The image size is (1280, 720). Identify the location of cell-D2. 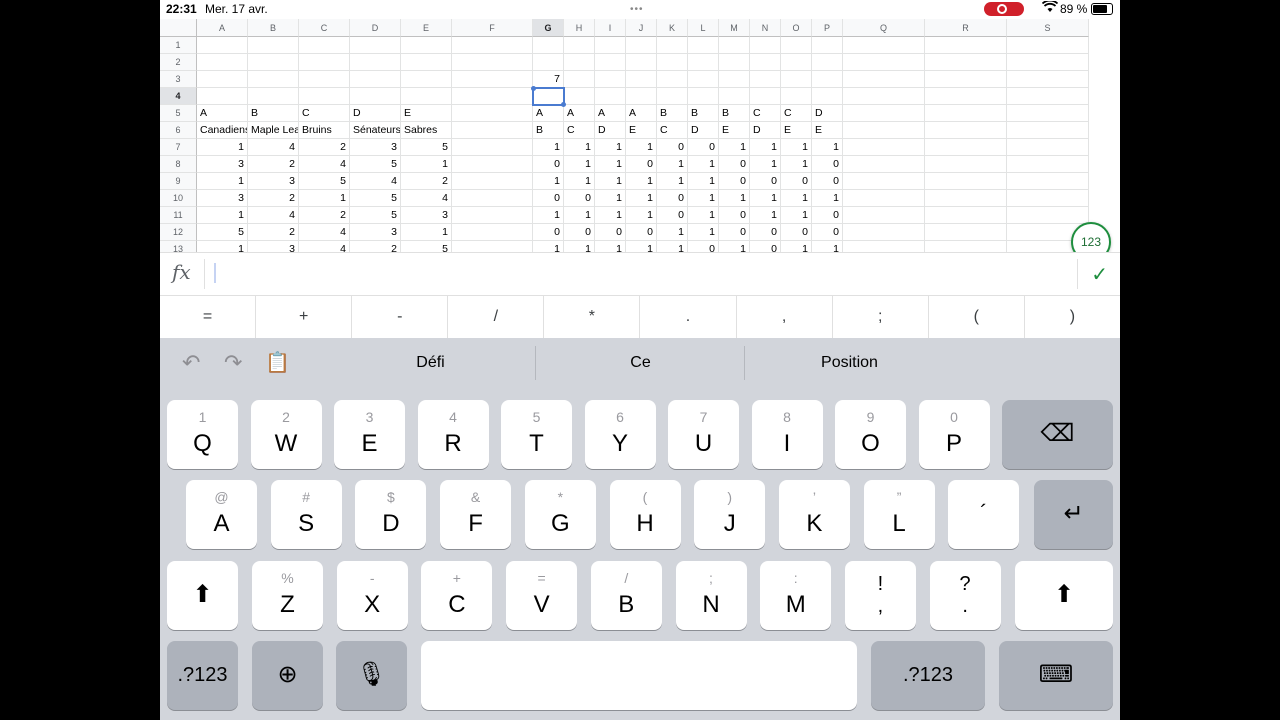
(375, 62).